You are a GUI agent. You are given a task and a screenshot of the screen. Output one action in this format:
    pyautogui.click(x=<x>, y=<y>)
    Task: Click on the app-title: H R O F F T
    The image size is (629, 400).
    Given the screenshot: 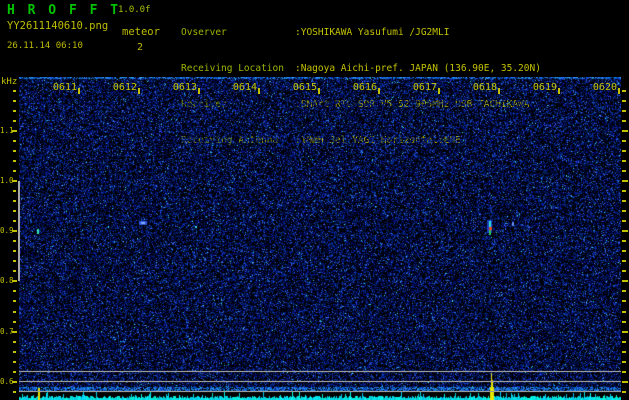 What is the action you would take?
    pyautogui.click(x=64, y=10)
    